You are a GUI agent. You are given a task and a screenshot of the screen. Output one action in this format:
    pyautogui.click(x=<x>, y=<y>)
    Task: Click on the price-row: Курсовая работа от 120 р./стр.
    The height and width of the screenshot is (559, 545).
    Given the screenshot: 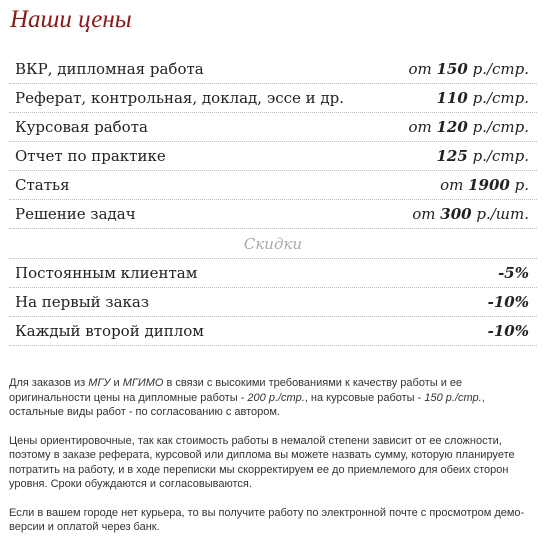 What is the action you would take?
    pyautogui.click(x=273, y=127)
    